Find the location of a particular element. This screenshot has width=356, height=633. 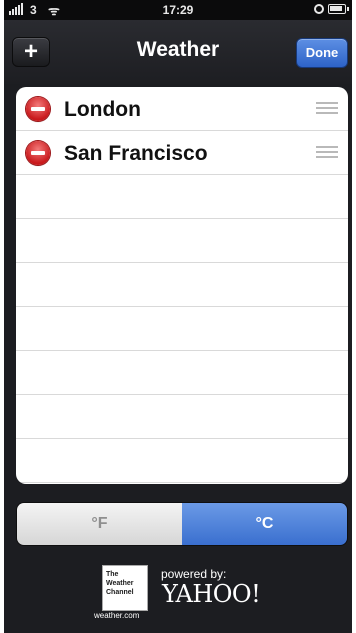

city-name: San Francisco is located at coordinates (136, 153).